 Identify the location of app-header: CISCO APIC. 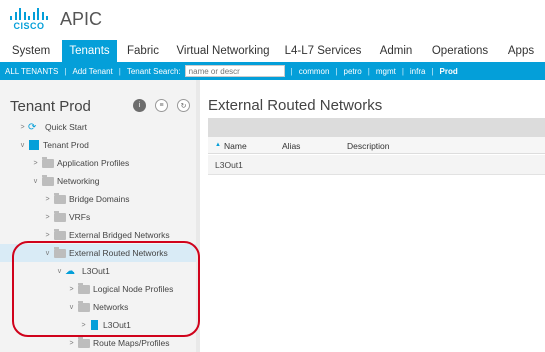
(272, 20).